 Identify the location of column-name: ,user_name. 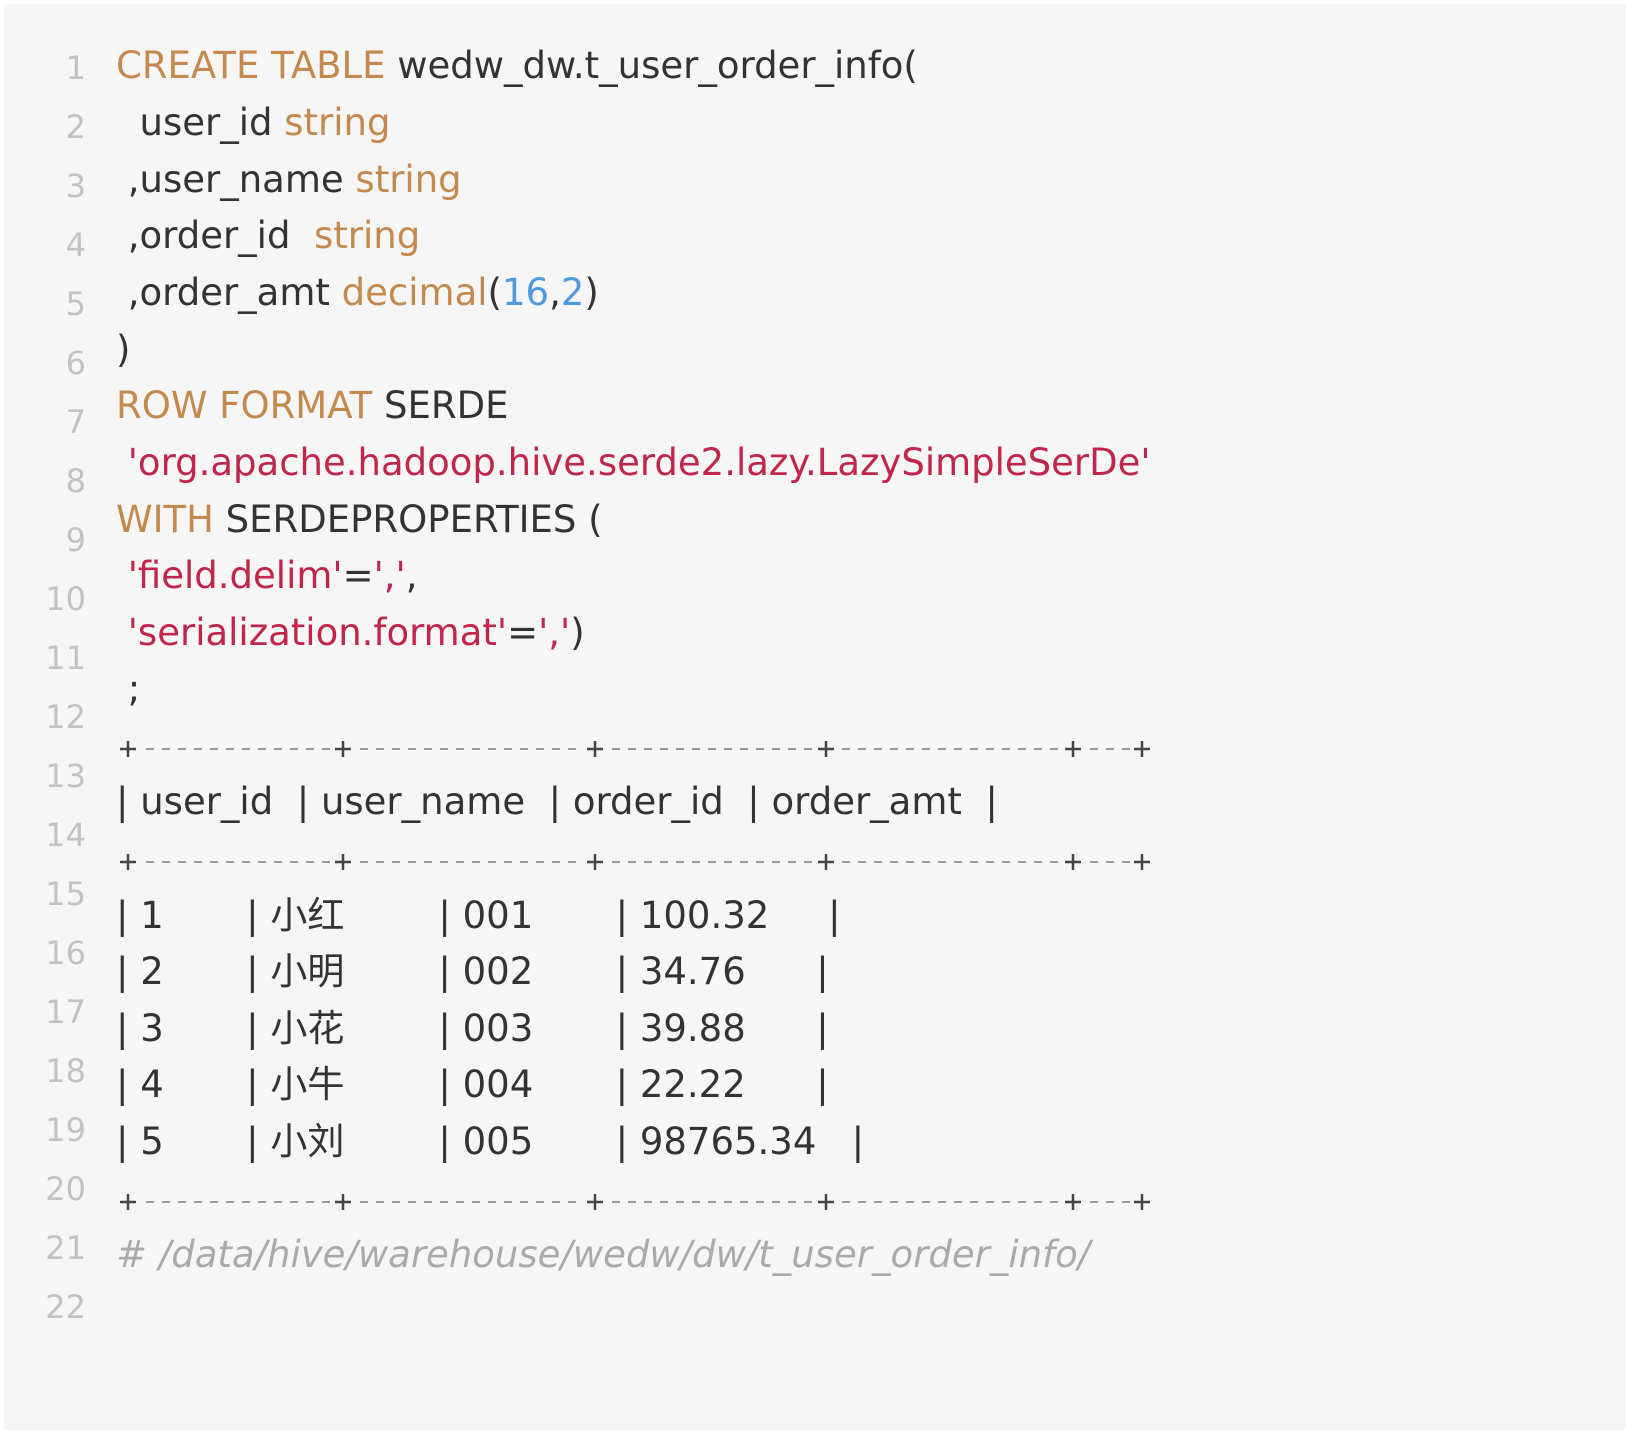
(236, 179).